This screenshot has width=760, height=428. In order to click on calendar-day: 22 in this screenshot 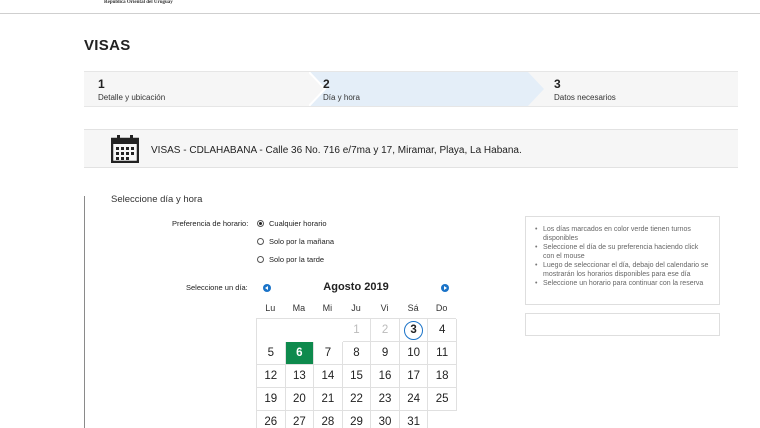, I will do `click(357, 399)`.